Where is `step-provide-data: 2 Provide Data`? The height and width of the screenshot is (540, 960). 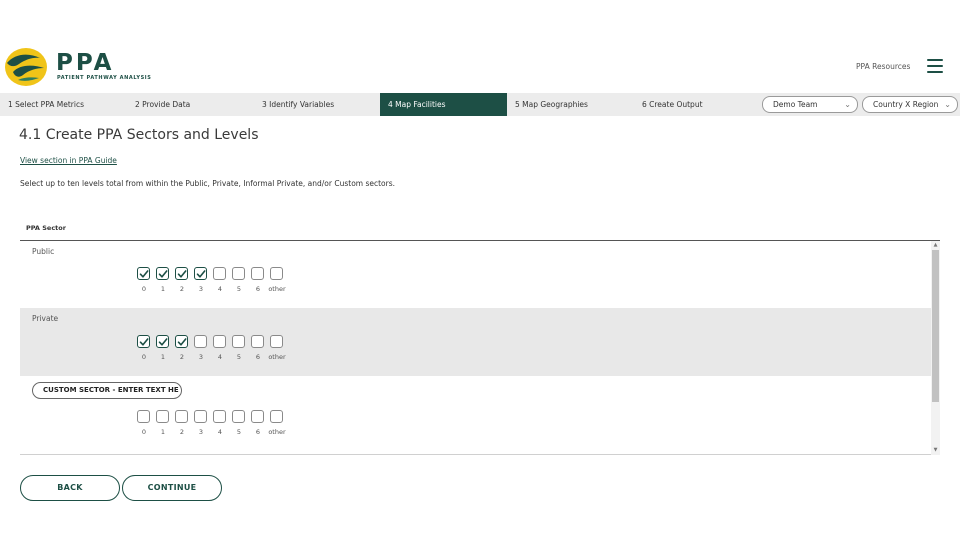 step-provide-data: 2 Provide Data is located at coordinates (190, 104).